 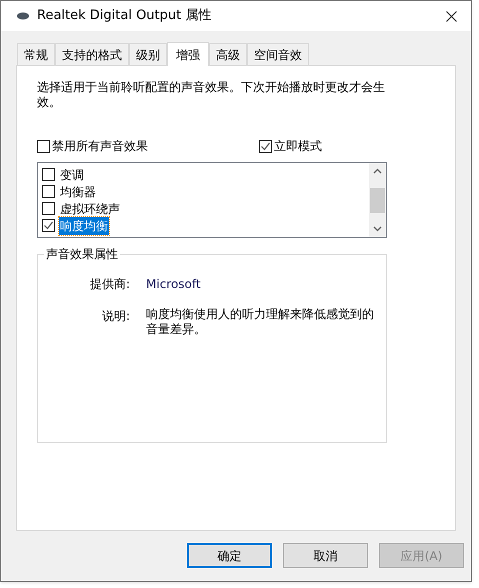 I want to click on tab: 常规, so click(x=36, y=54).